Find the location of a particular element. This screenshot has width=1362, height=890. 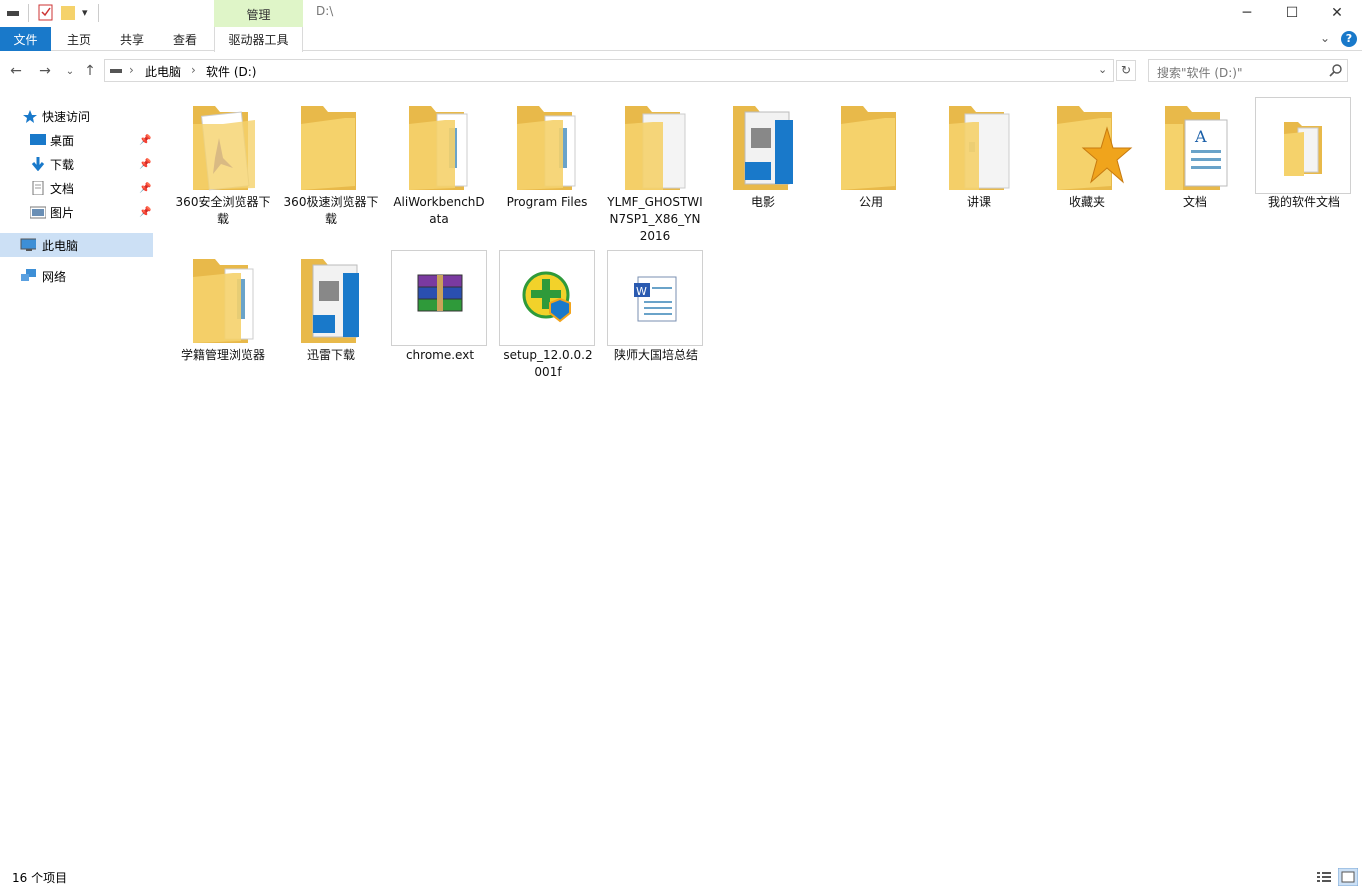

file-item: setup_12.0.0.2001f is located at coordinates (547, 314).